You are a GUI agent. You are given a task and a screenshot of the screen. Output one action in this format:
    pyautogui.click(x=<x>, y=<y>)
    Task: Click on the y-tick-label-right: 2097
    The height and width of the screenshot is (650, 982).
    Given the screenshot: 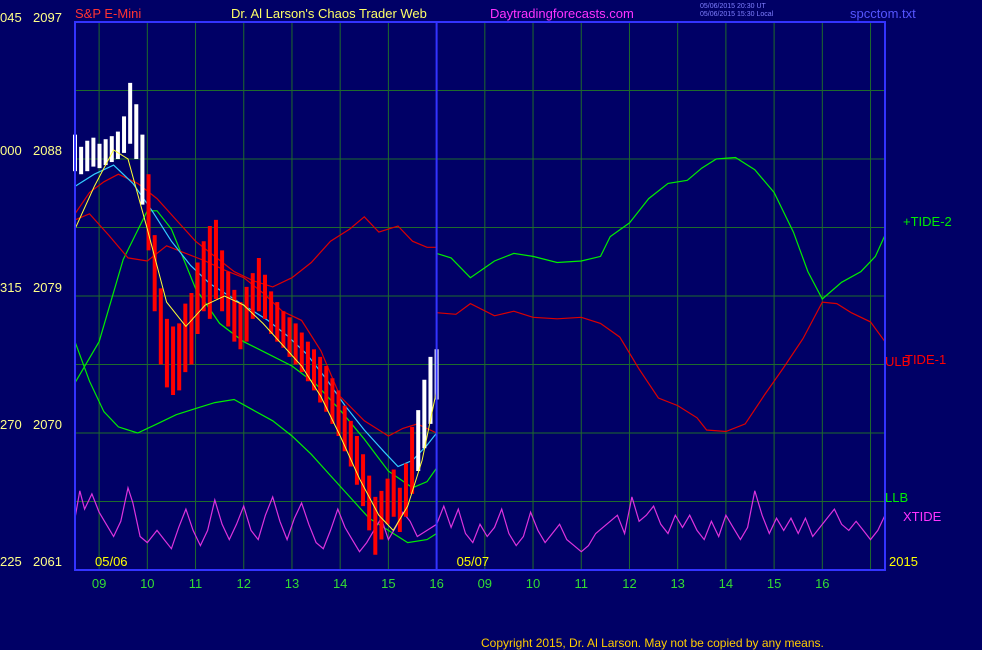 What is the action you would take?
    pyautogui.click(x=47, y=17)
    